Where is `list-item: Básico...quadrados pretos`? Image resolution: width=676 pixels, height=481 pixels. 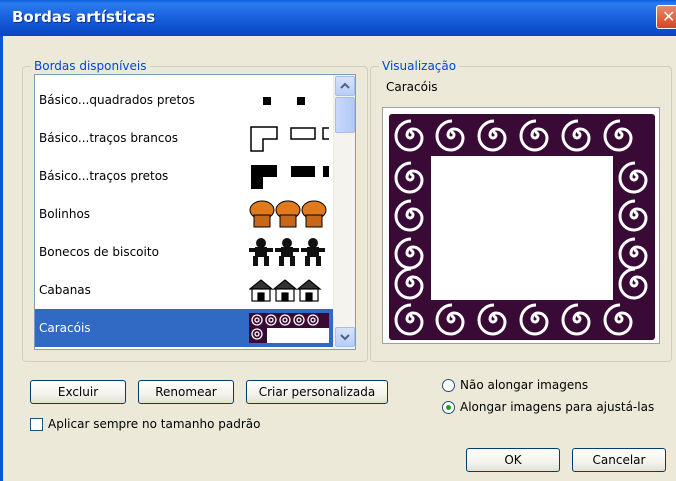 list-item: Básico...quadrados pretos is located at coordinates (185, 100).